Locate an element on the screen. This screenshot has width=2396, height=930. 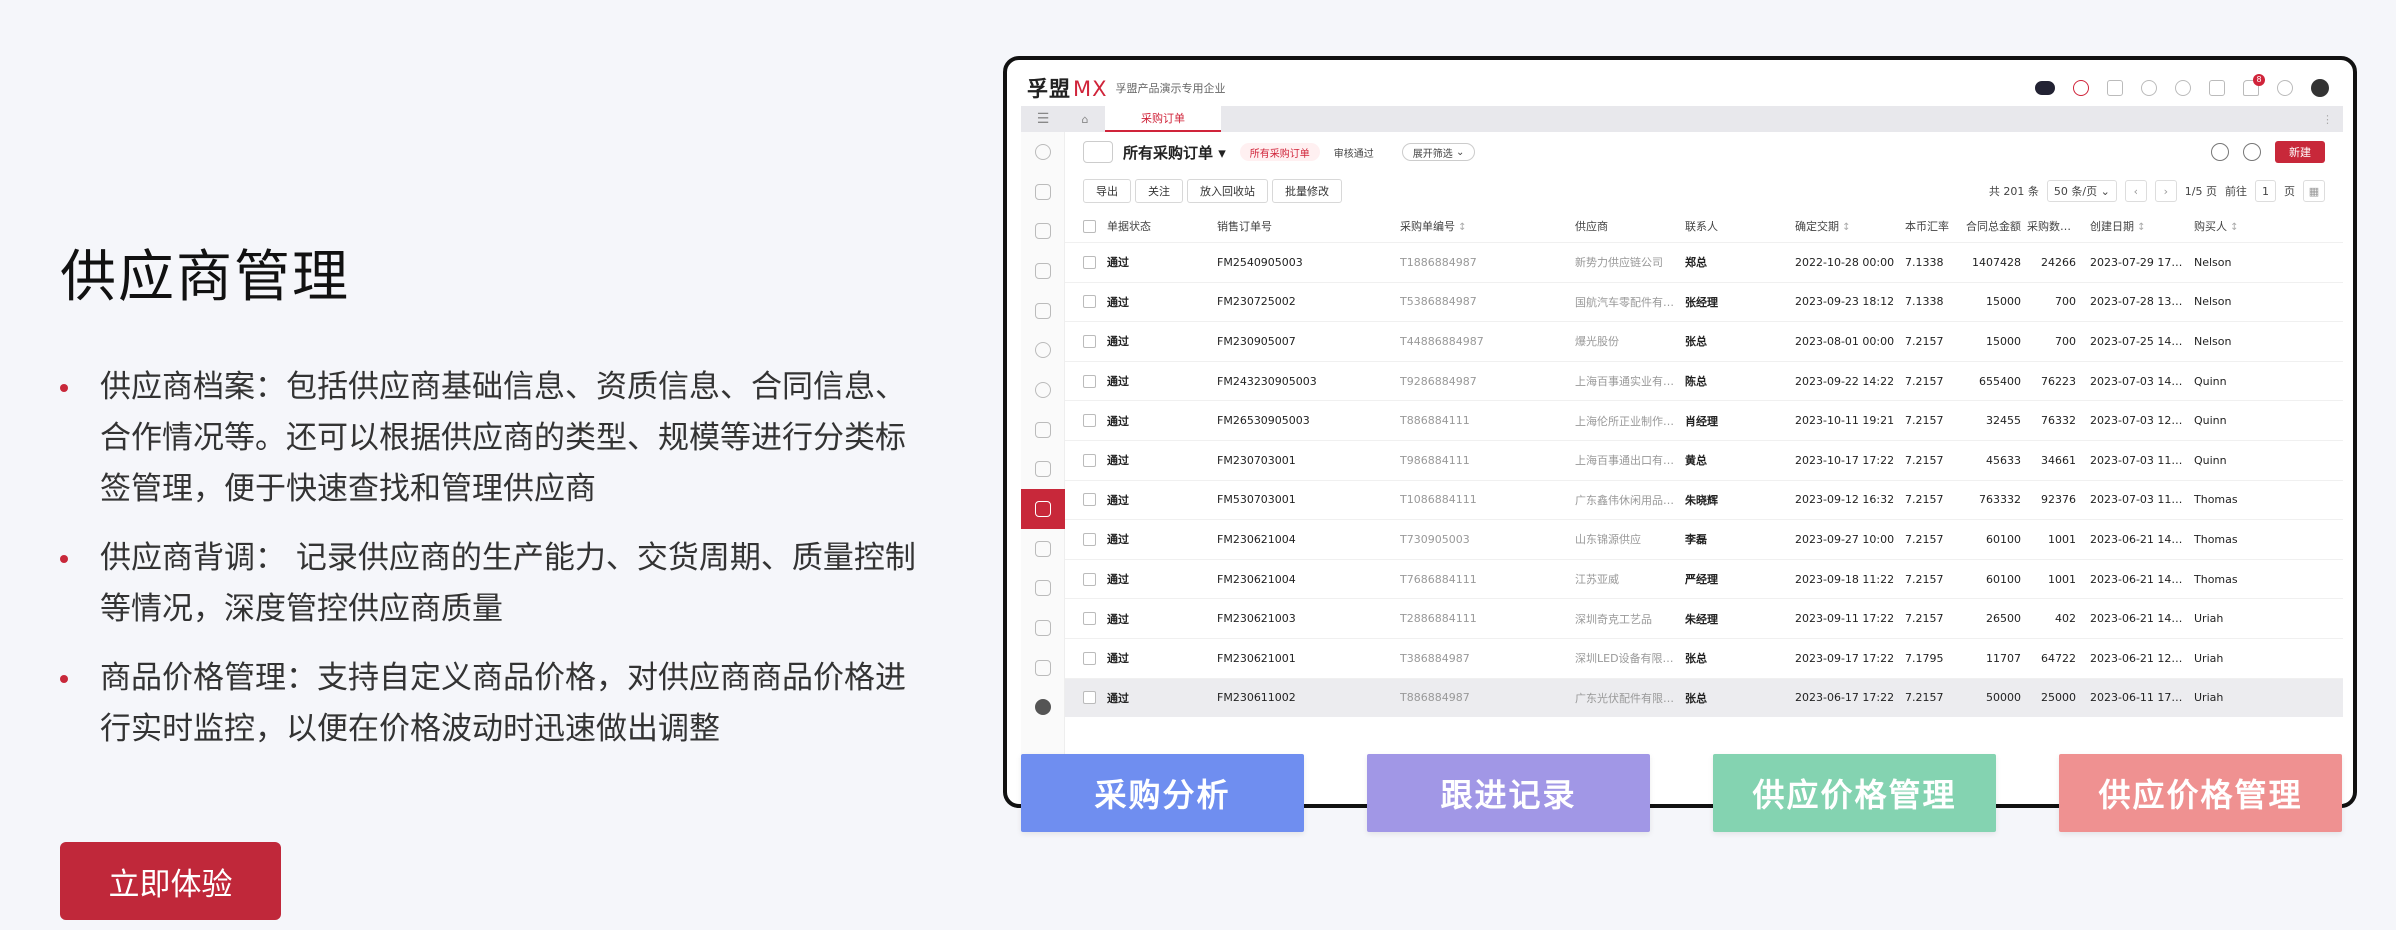
search-icon is located at coordinates (2220, 152).